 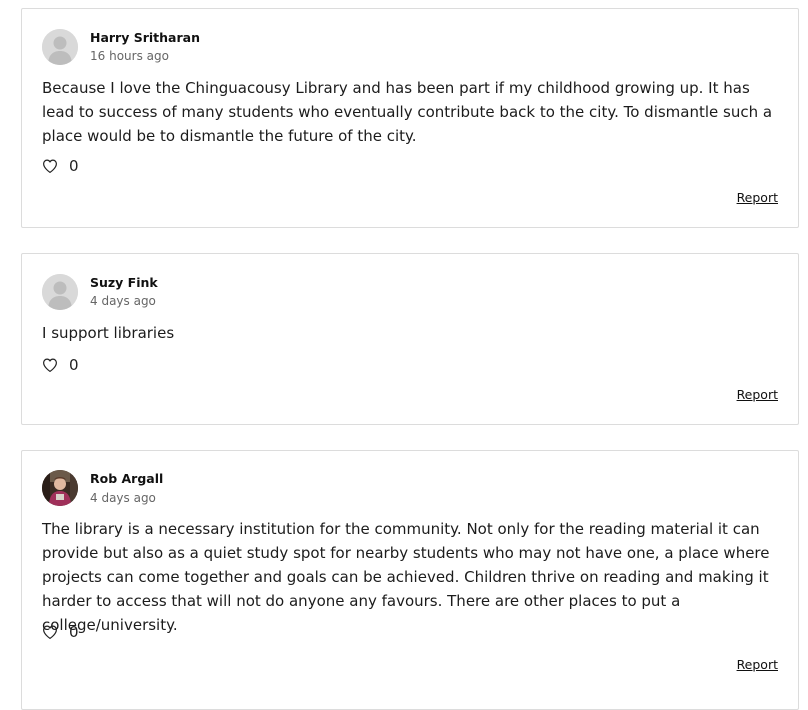 I want to click on comment-timestamp: 16 hours ago, so click(x=129, y=56).